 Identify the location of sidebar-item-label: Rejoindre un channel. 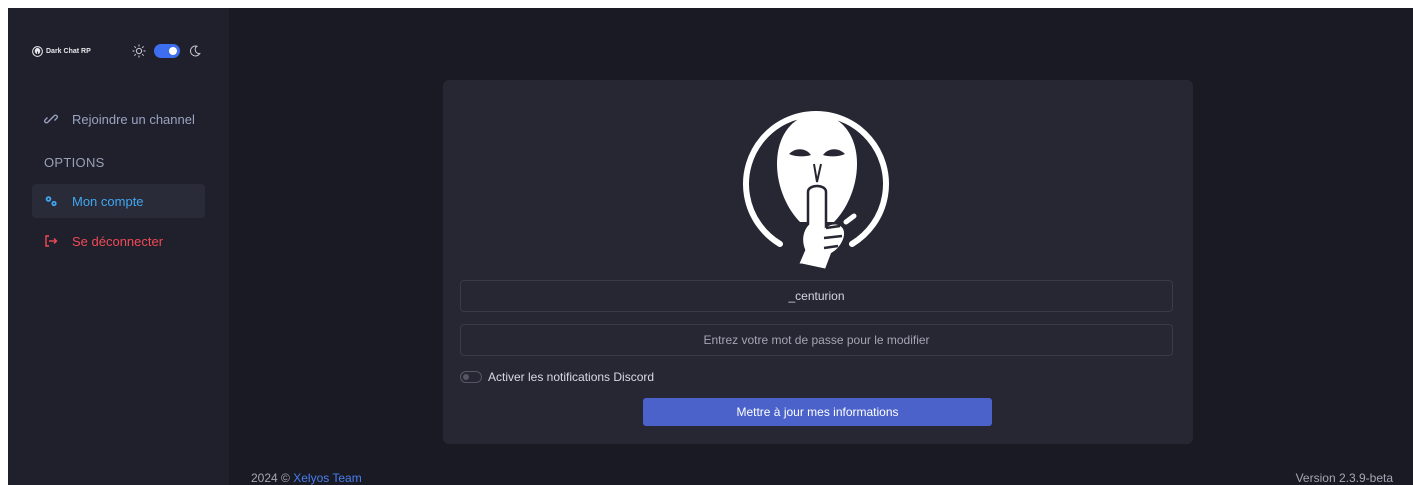
(133, 119).